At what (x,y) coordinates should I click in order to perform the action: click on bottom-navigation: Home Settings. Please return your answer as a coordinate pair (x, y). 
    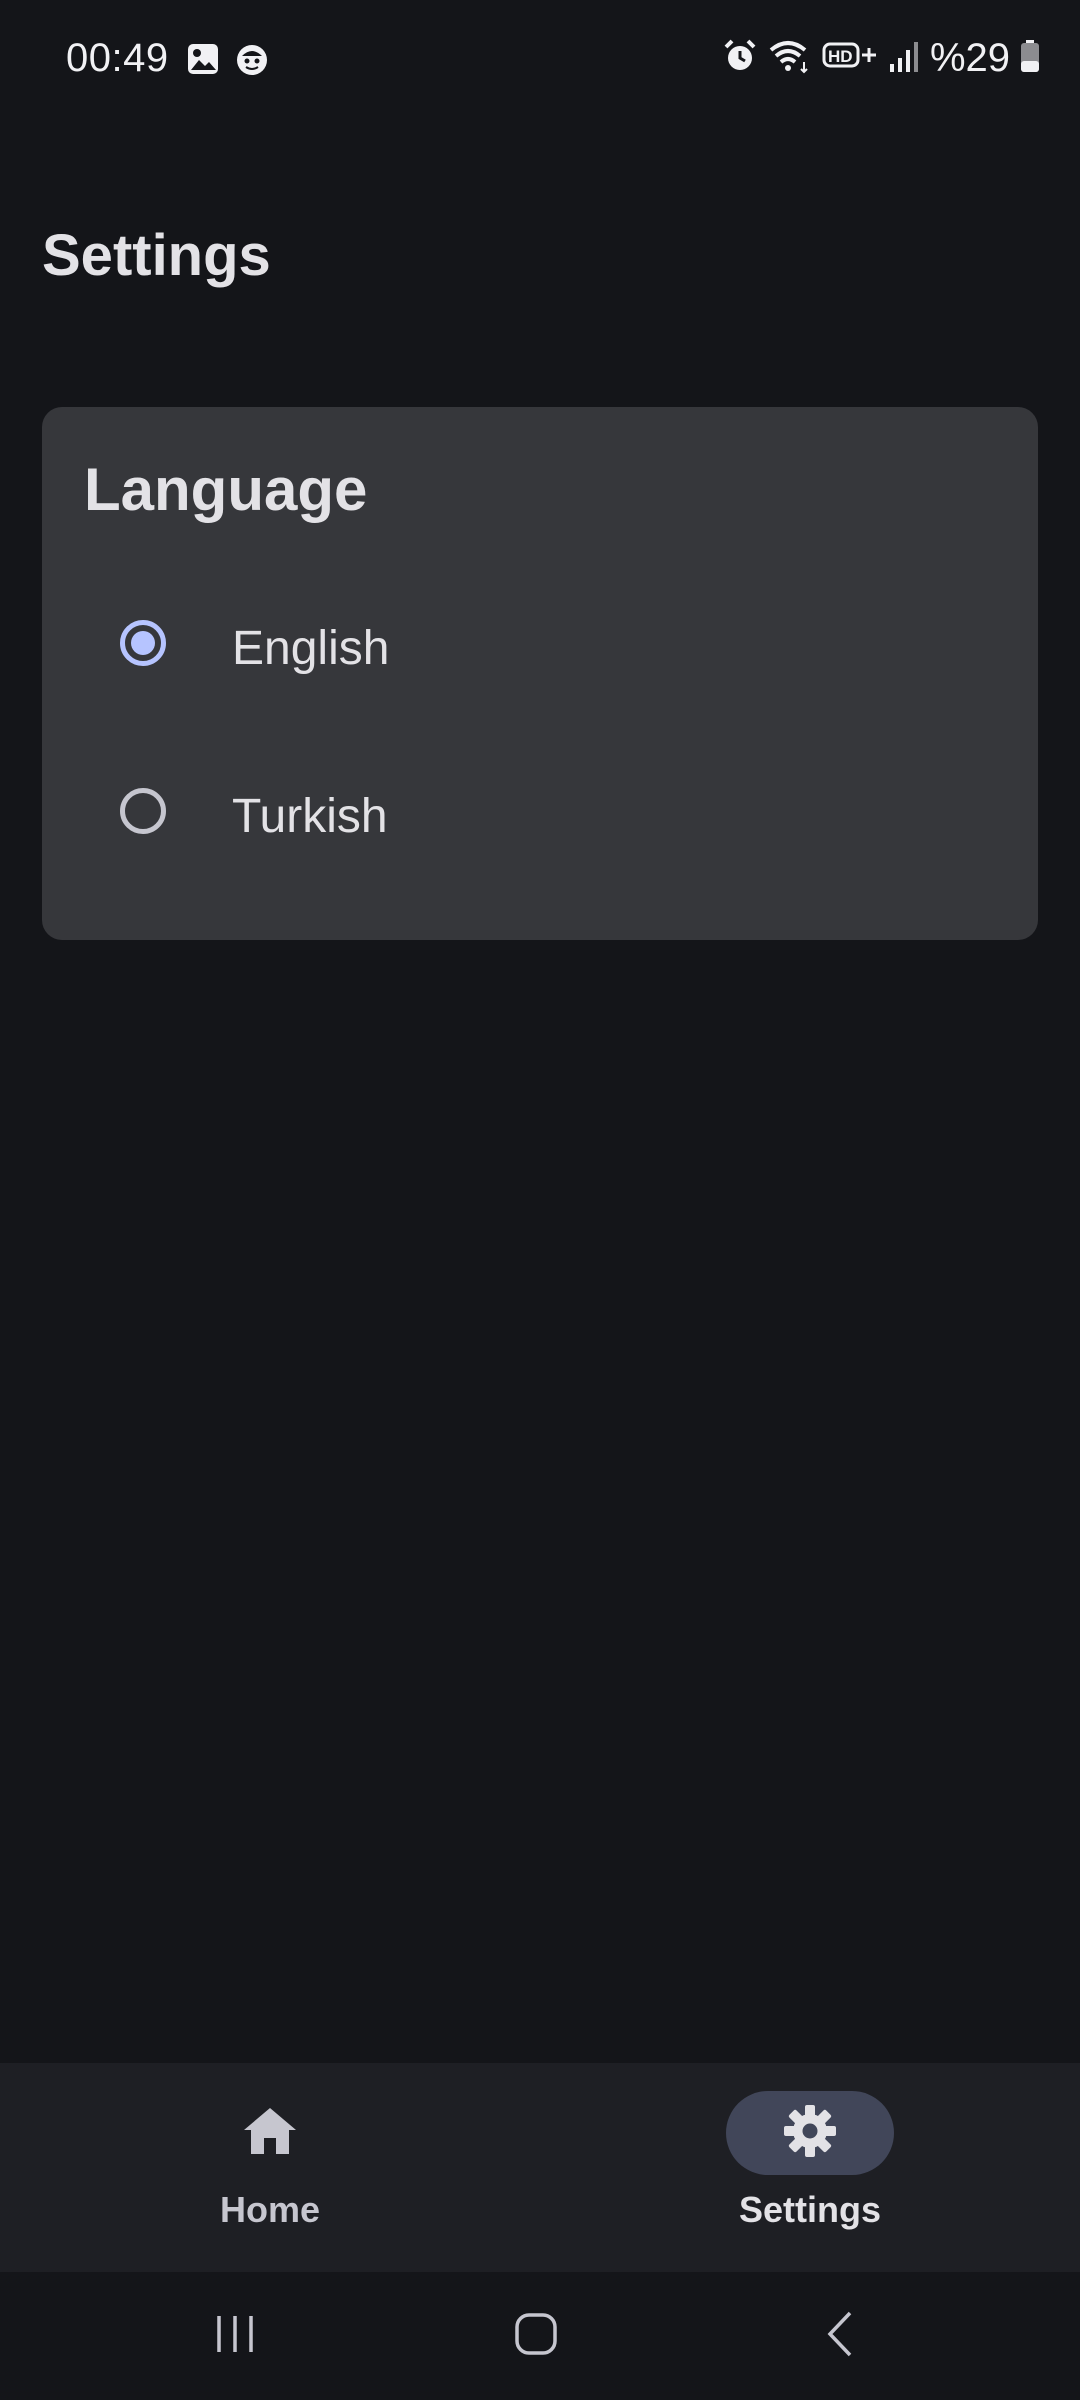
    Looking at the image, I should click on (540, 2167).